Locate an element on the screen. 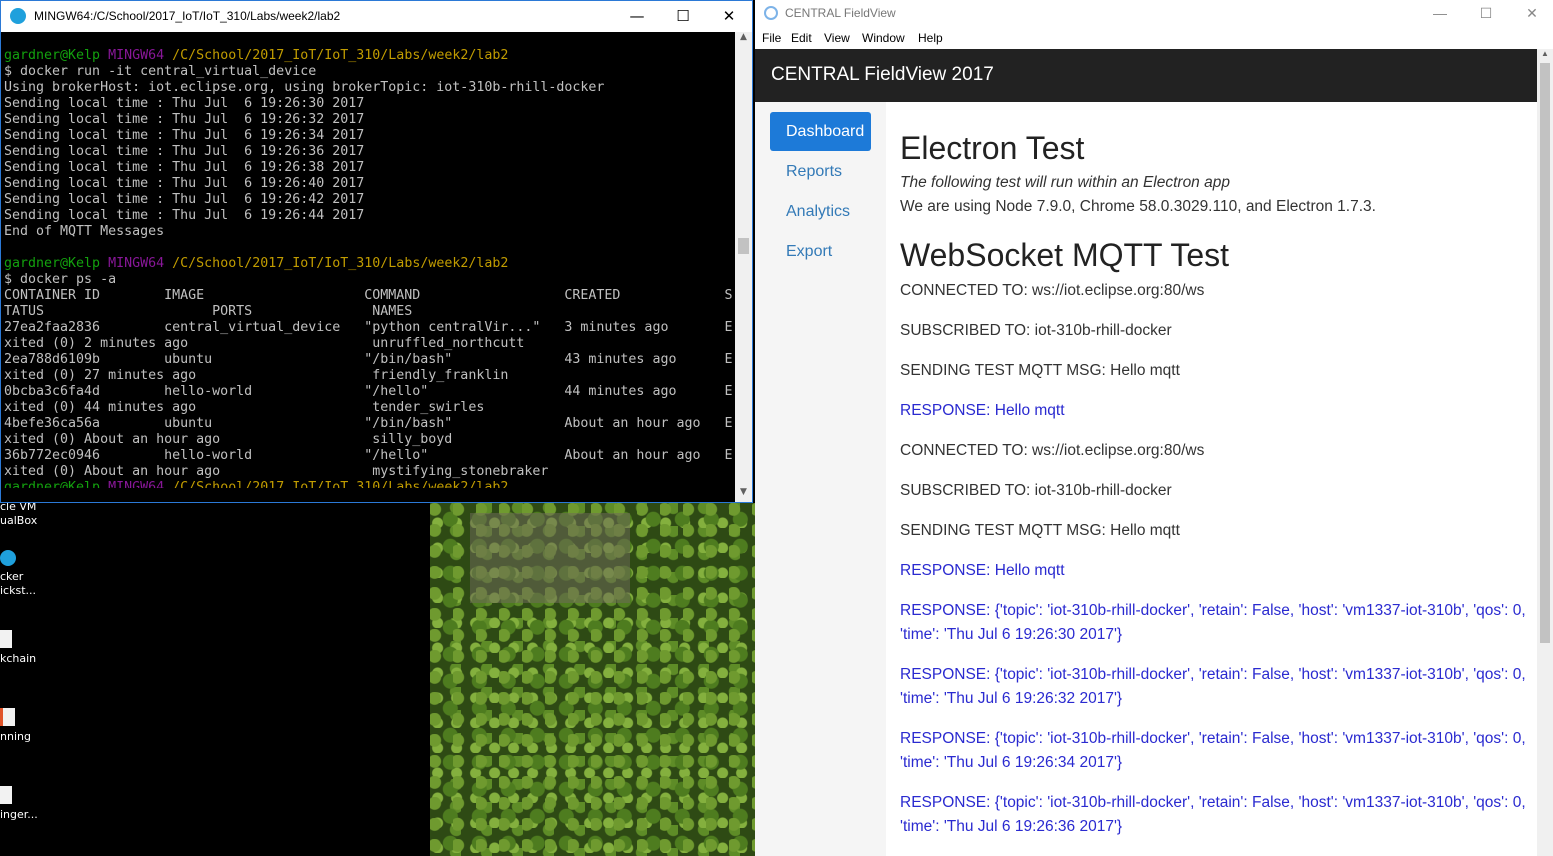 The width and height of the screenshot is (1553, 856). window-title: CENTRAL FieldView is located at coordinates (840, 13).